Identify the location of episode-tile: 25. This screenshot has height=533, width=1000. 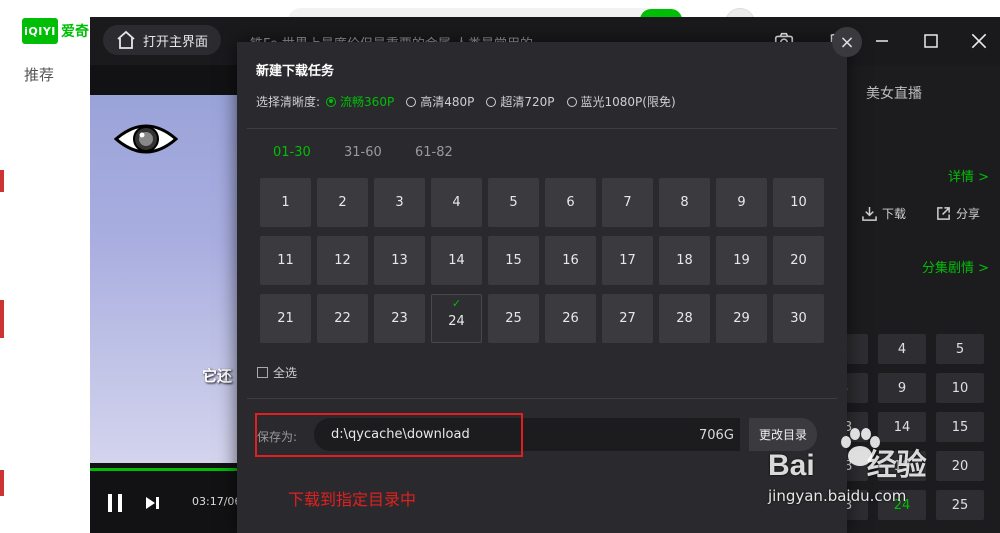
(513, 318).